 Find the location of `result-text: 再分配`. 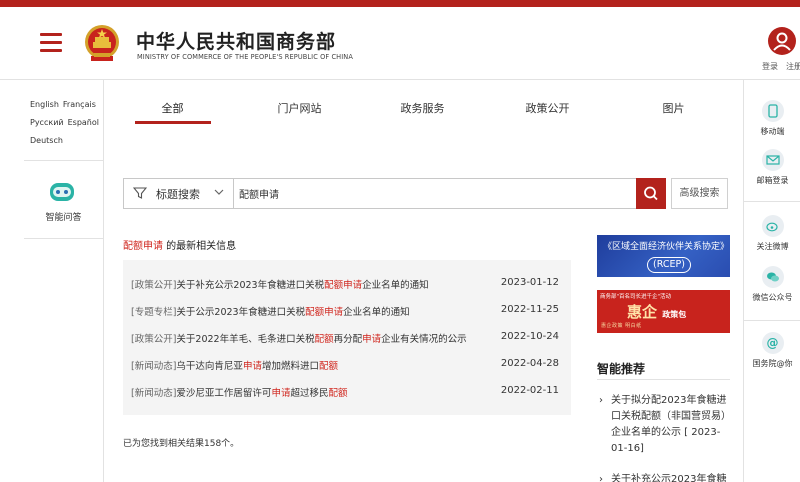

result-text: 再分配 is located at coordinates (348, 339).